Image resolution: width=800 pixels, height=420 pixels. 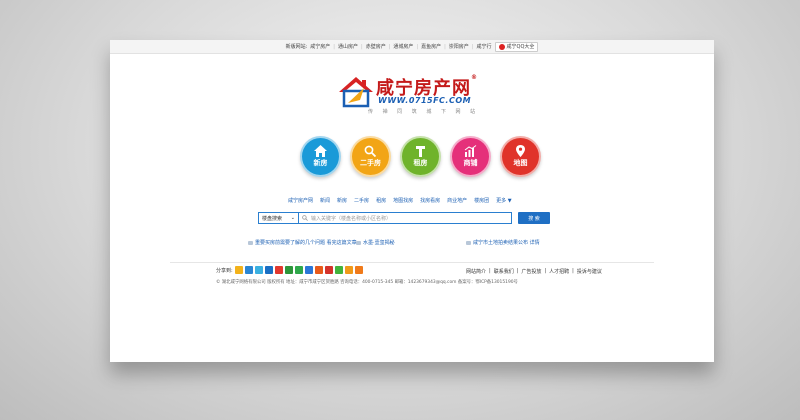 What do you see at coordinates (476, 271) in the screenshot?
I see `footer-link: 网站简介` at bounding box center [476, 271].